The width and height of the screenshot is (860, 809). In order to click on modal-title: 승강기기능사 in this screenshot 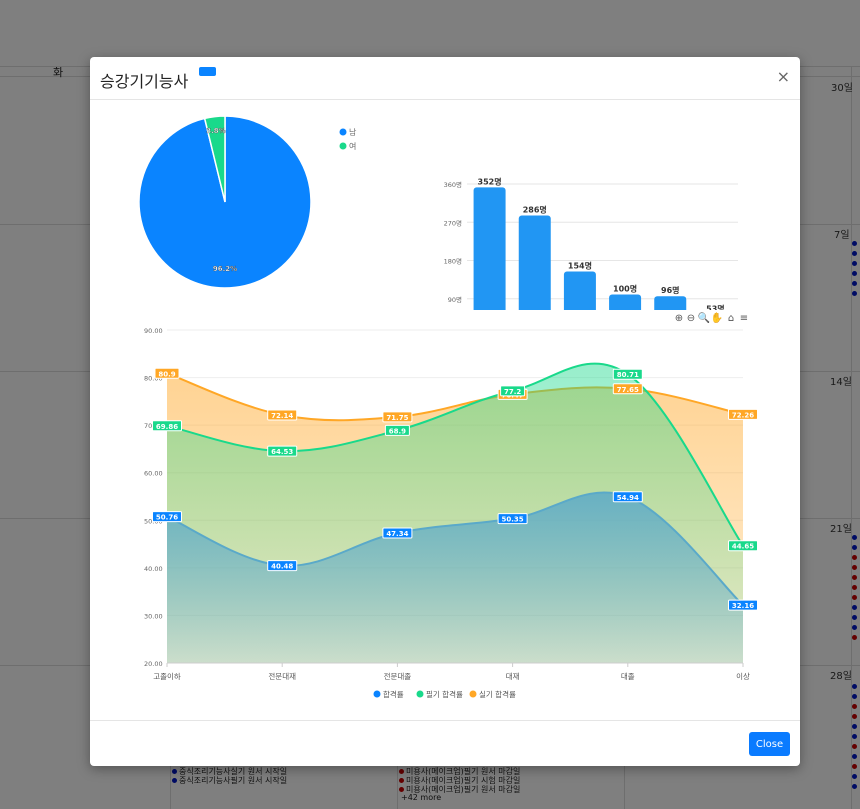, I will do `click(144, 81)`.